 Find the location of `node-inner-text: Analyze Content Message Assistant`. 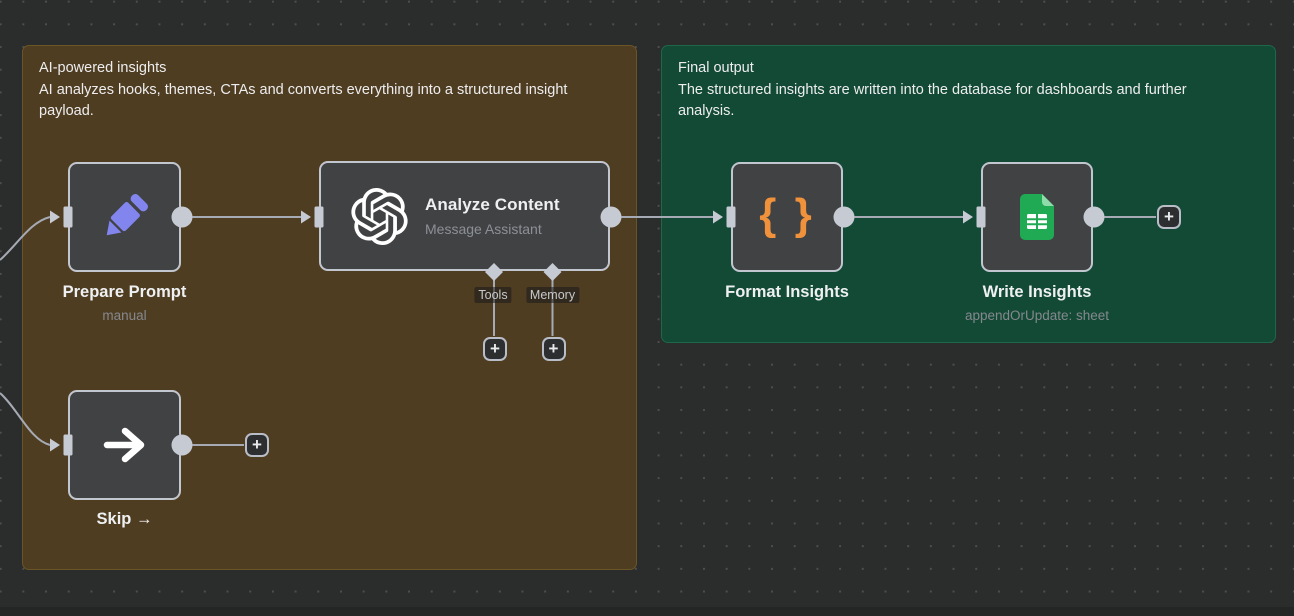

node-inner-text: Analyze Content Message Assistant is located at coordinates (492, 216).